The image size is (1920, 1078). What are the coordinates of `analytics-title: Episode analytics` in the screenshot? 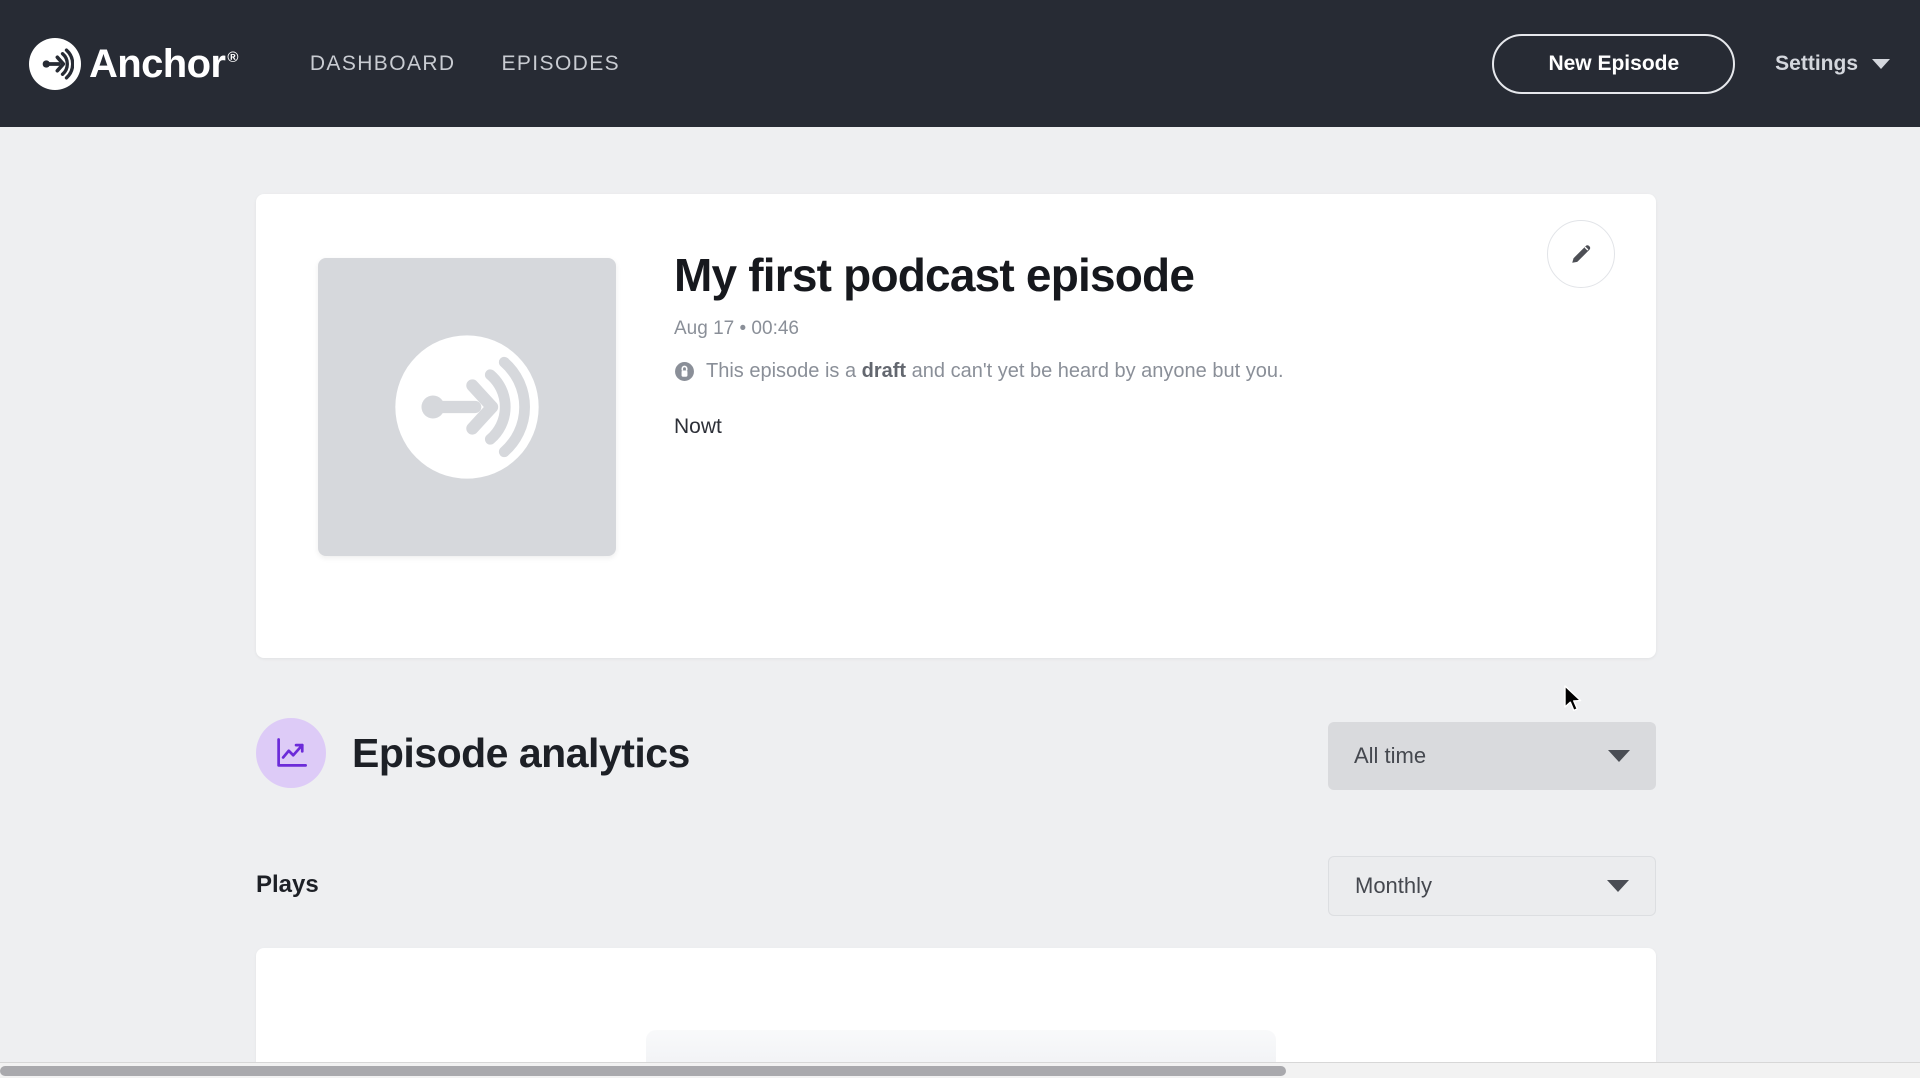 It's located at (521, 752).